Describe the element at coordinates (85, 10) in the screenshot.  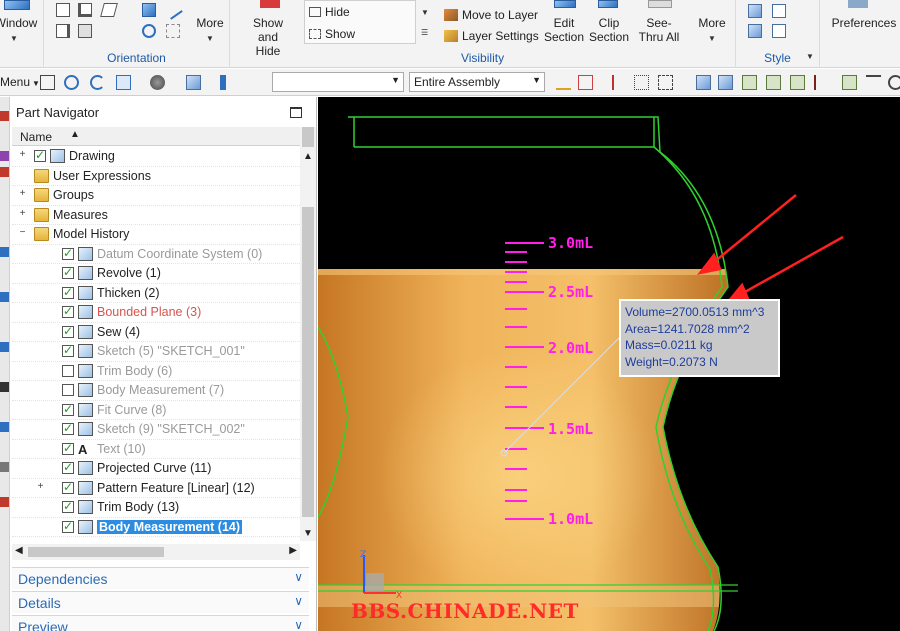
I see `view-top-icon` at that location.